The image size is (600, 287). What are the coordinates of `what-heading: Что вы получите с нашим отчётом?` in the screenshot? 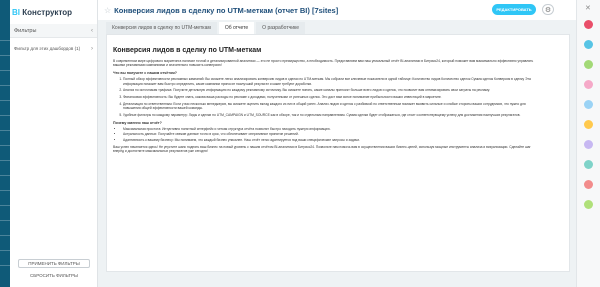 It's located at (145, 73).